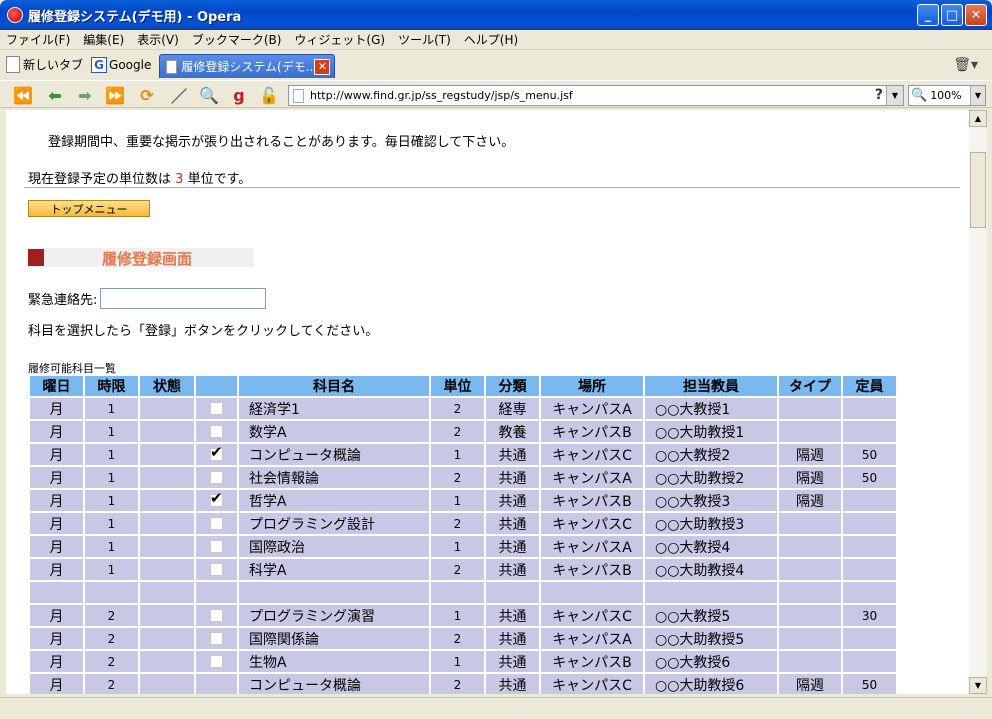  I want to click on zoom-dropdown-icon: ▼, so click(977, 95).